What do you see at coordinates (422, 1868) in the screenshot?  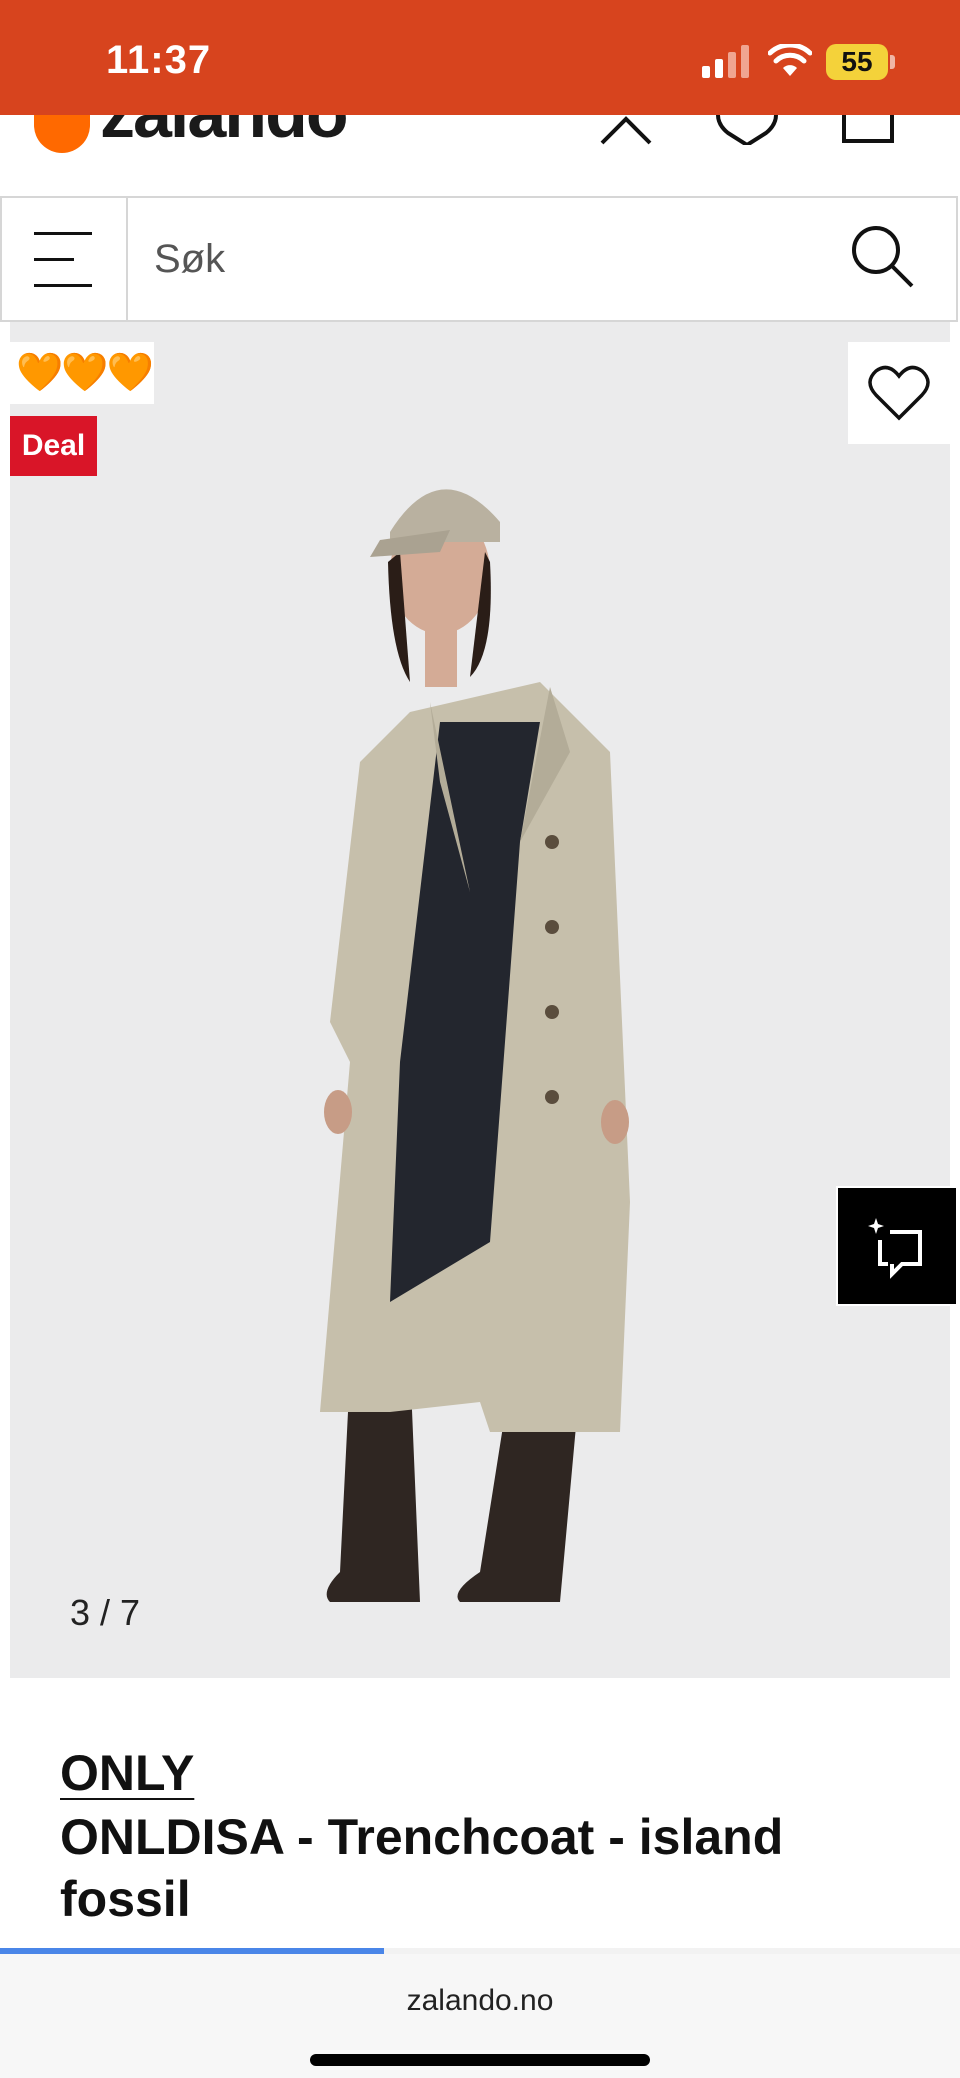 I see `product-title: ONLDISA - Trenchcoat - island fossil` at bounding box center [422, 1868].